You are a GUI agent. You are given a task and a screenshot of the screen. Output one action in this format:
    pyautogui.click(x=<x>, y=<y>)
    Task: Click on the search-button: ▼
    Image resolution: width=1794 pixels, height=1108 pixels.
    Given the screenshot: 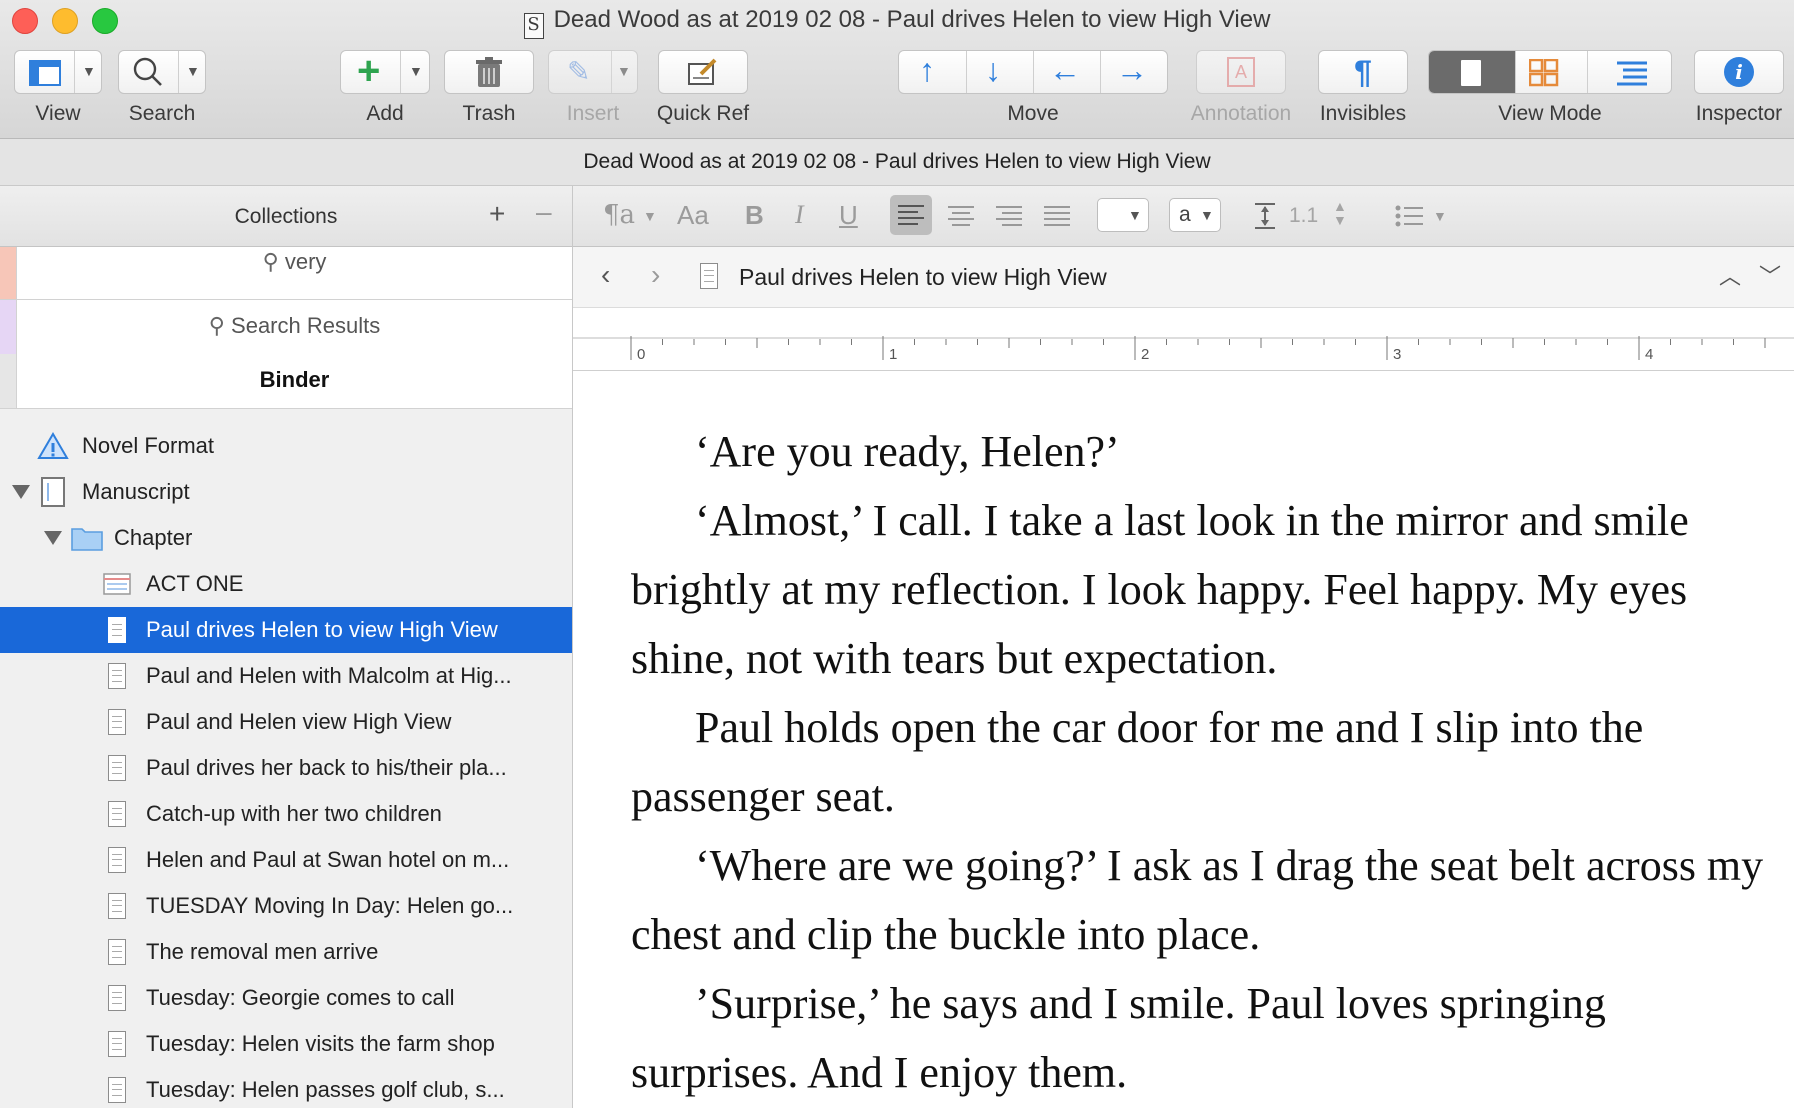 What is the action you would take?
    pyautogui.click(x=162, y=72)
    